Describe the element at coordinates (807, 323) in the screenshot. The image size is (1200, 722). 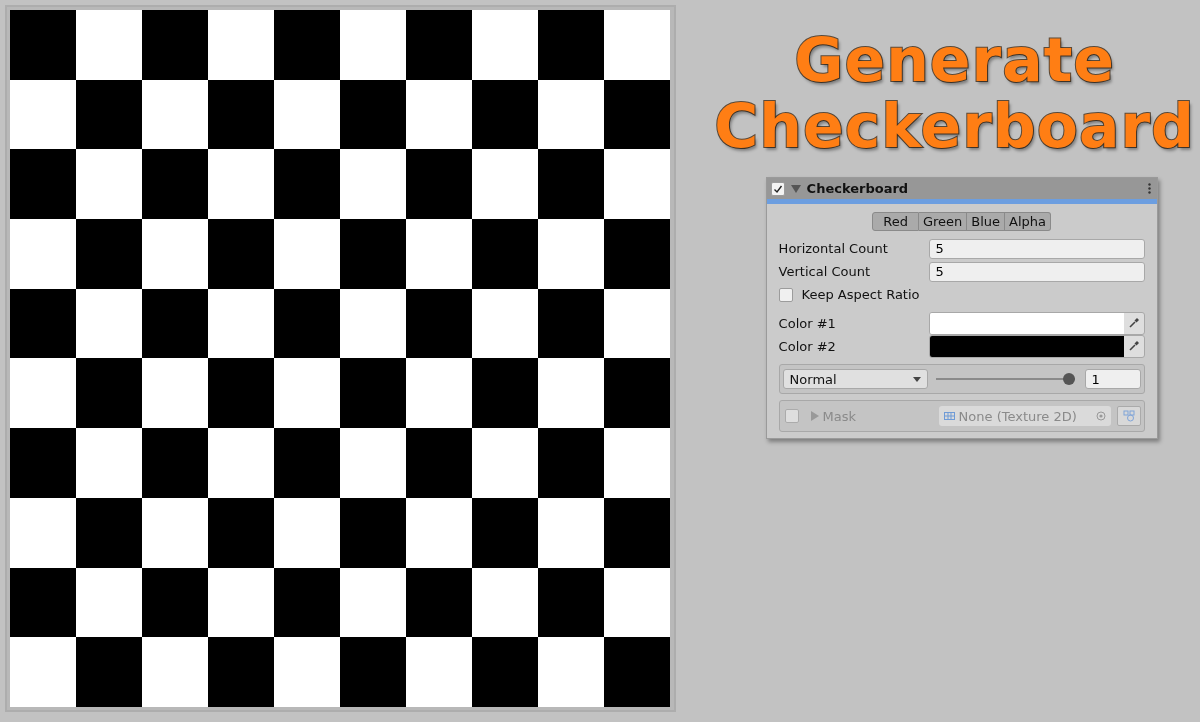
I see `field-label: Color #1` at that location.